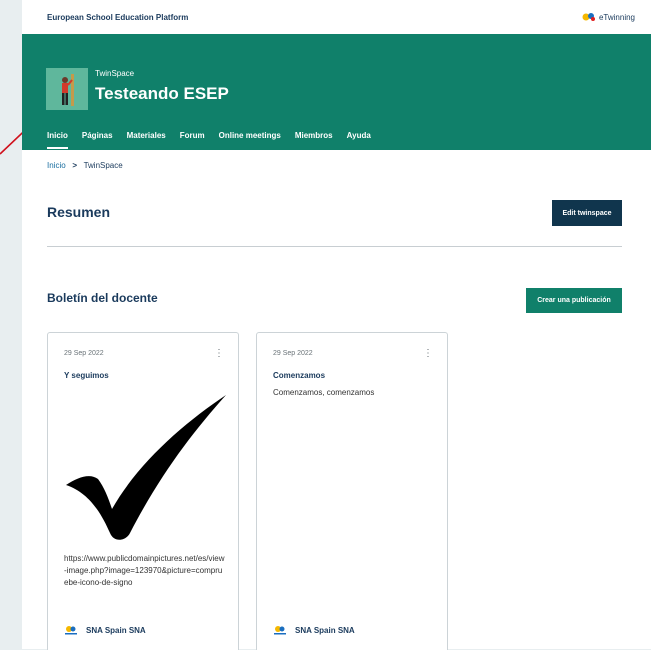 Image resolution: width=651 pixels, height=650 pixels. What do you see at coordinates (587, 213) in the screenshot?
I see `edit-twinspace-button: Edit twinspace` at bounding box center [587, 213].